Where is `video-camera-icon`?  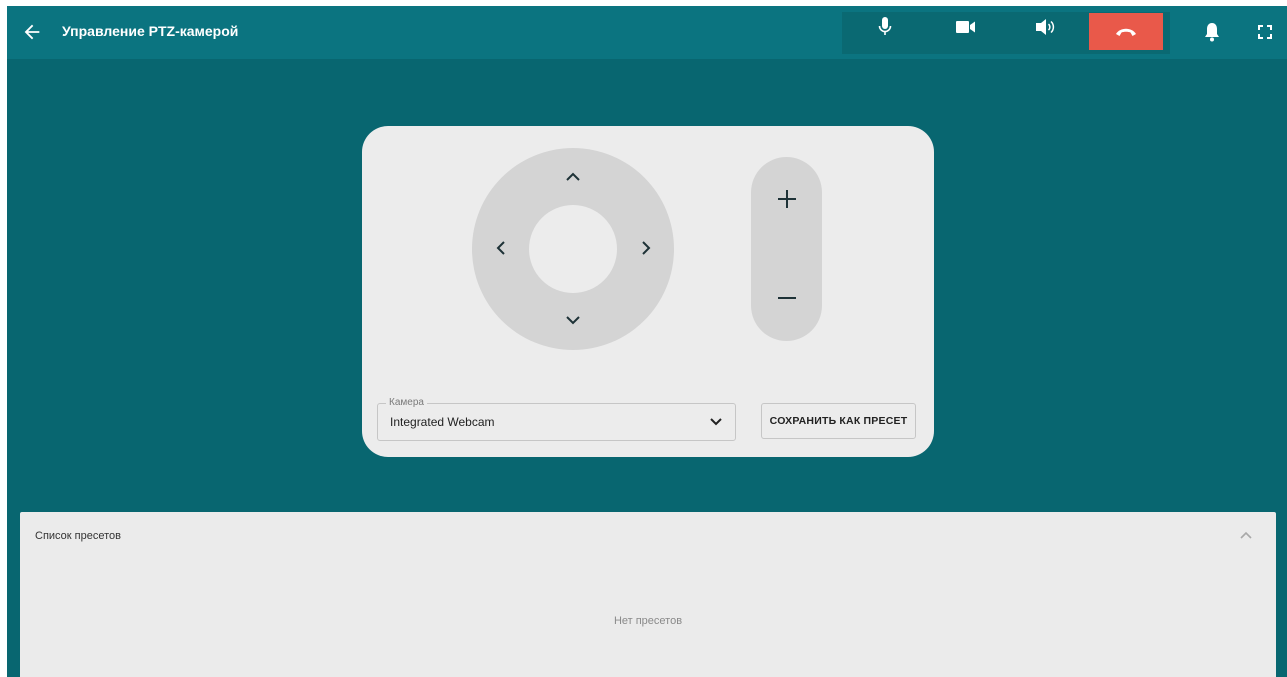 video-camera-icon is located at coordinates (965, 27).